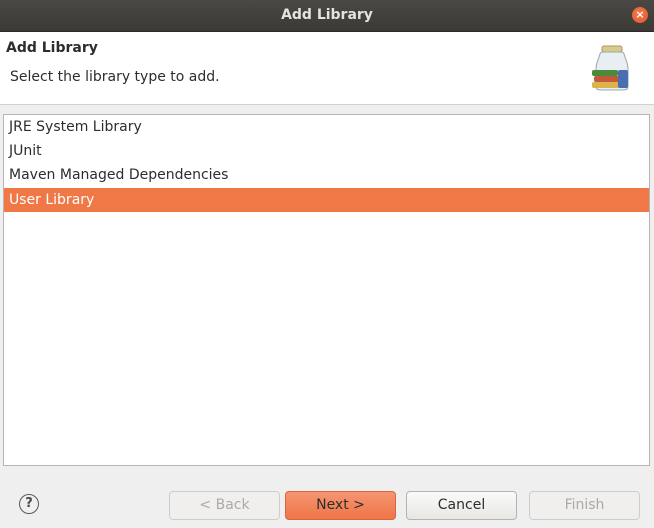 This screenshot has height=528, width=654. I want to click on list-item-junit: JUnit, so click(326, 151).